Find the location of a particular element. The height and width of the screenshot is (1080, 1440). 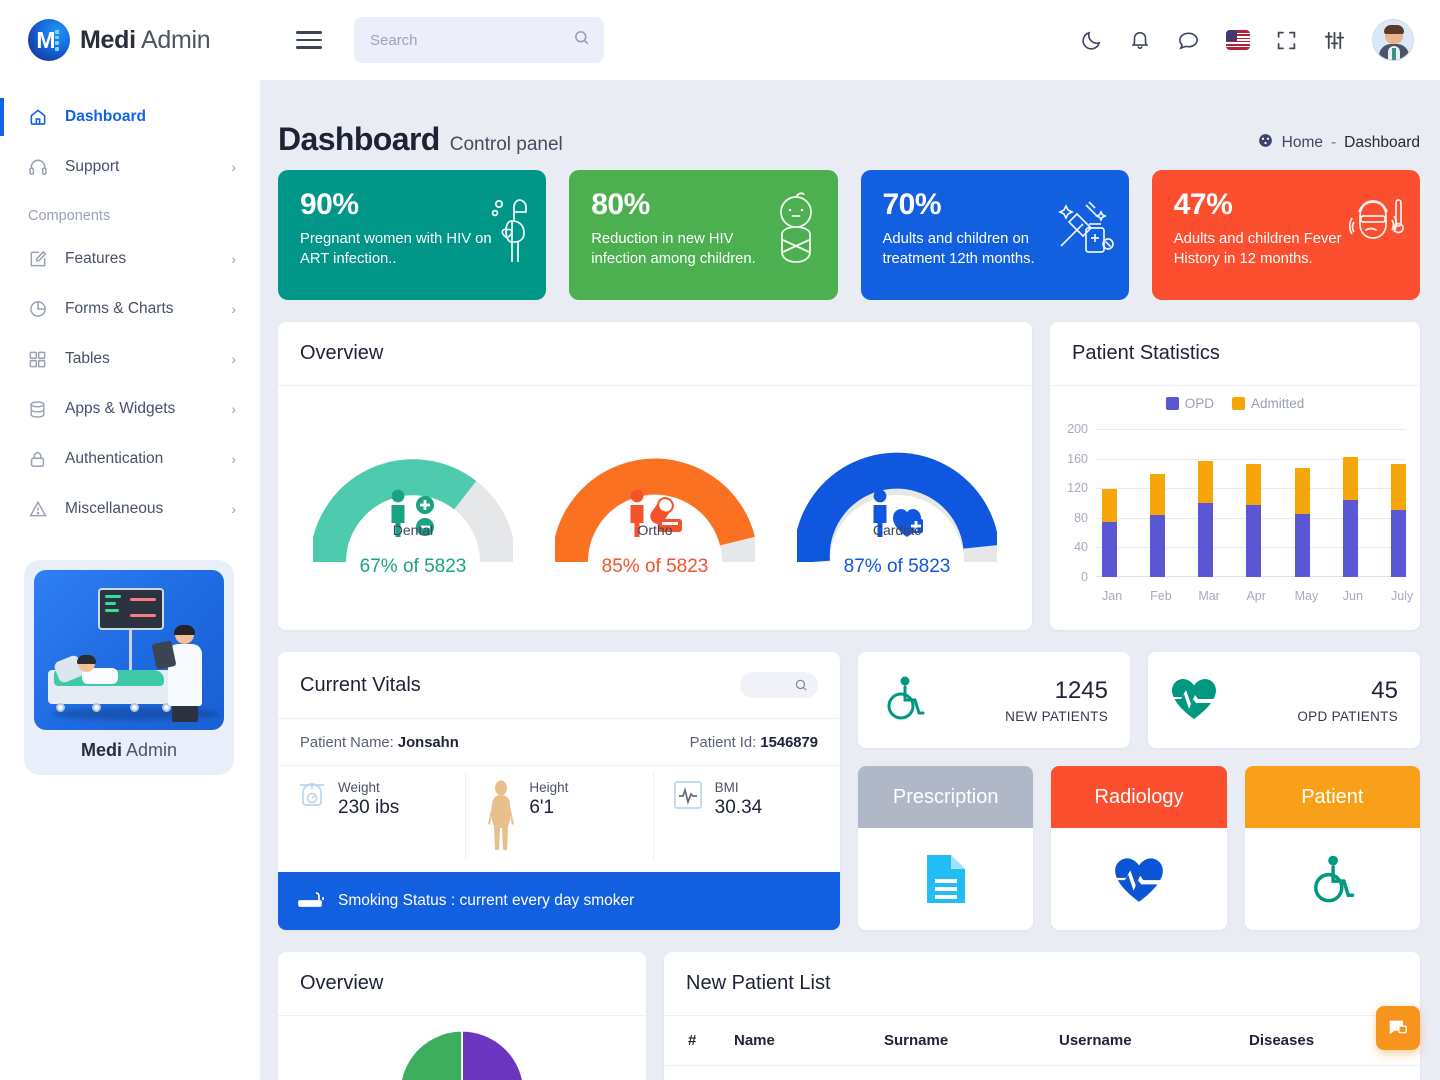

vitals-search-button is located at coordinates (779, 685).